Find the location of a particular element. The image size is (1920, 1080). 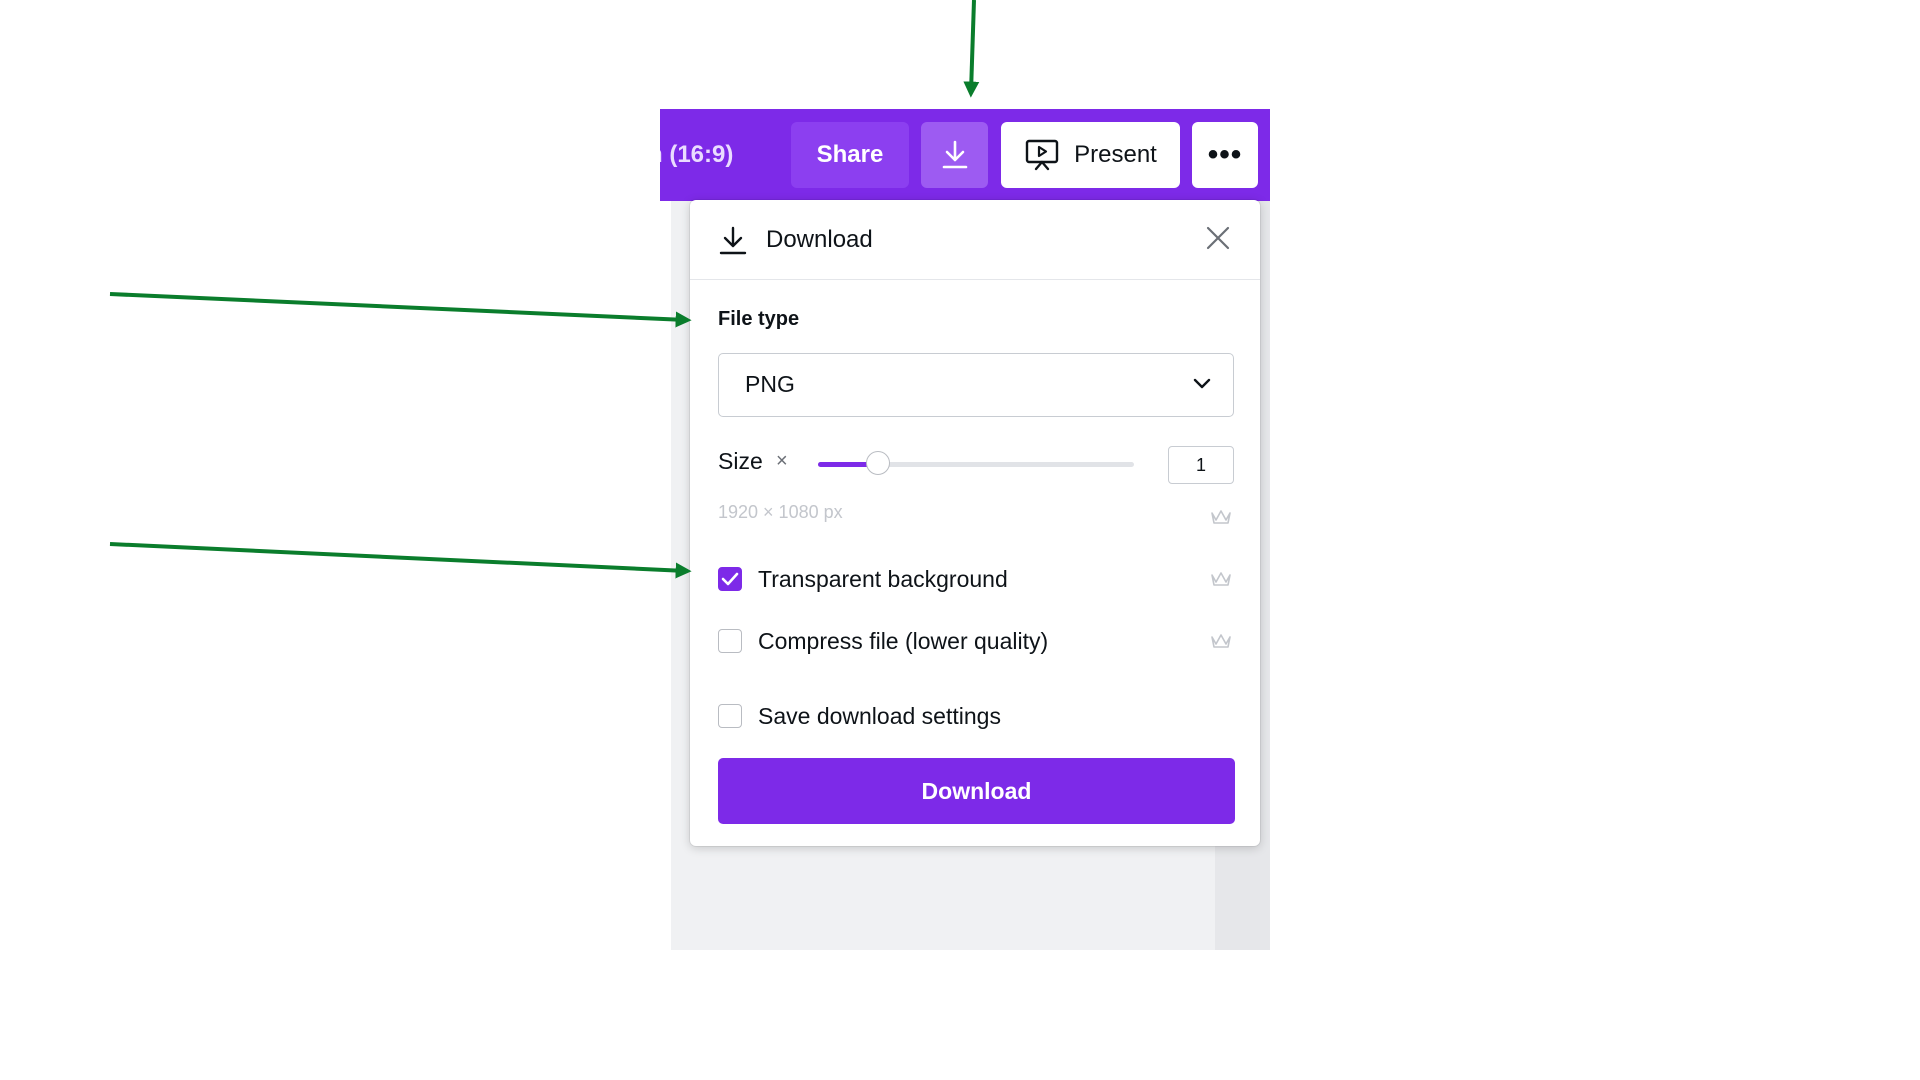

size-multiplier-symbol: × is located at coordinates (782, 461).